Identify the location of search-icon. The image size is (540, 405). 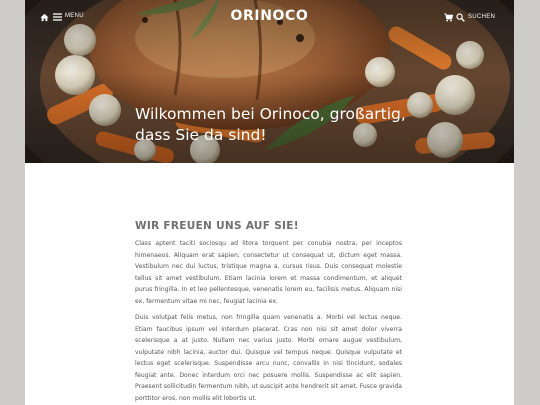
(460, 17).